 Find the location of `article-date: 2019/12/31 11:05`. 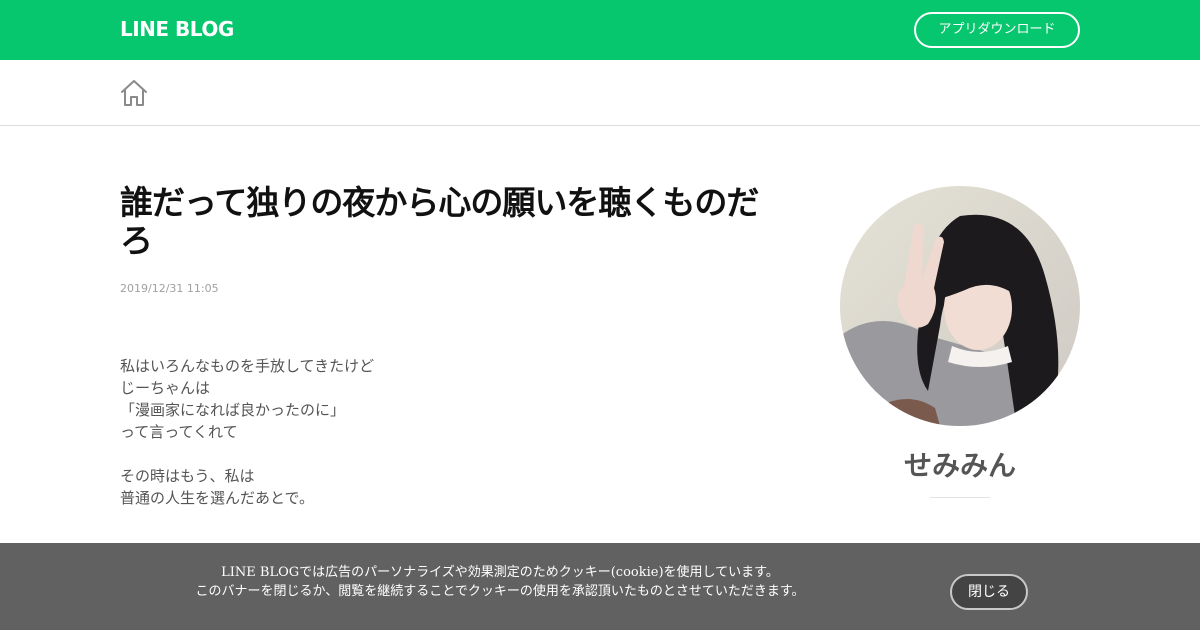

article-date: 2019/12/31 11:05 is located at coordinates (169, 288).